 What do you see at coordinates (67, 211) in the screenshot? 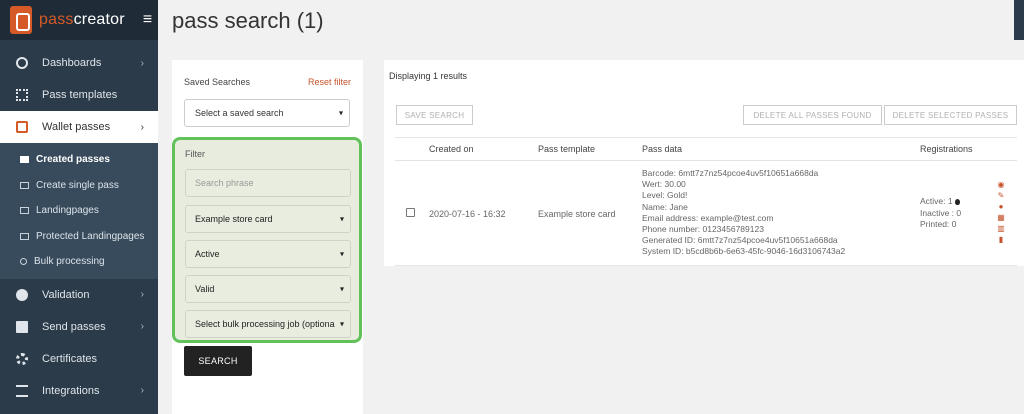
I see `subitem-label: Landingpages` at bounding box center [67, 211].